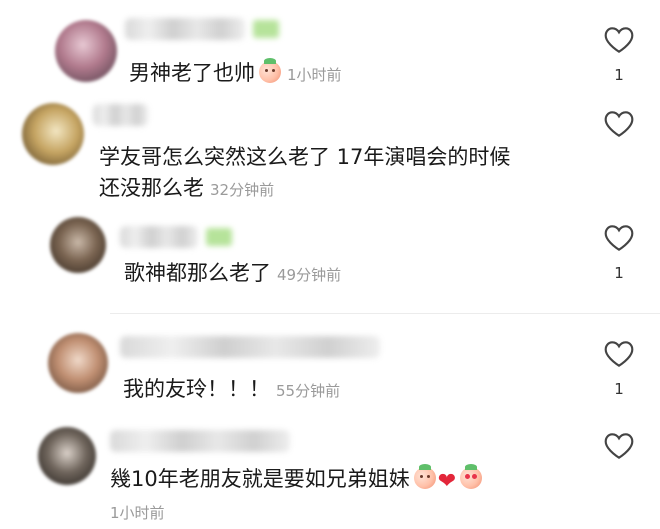 This screenshot has height=529, width=660. Describe the element at coordinates (260, 479) in the screenshot. I see `comment-body: 幾10年老朋友就是要如兄弟姐妹` at that location.